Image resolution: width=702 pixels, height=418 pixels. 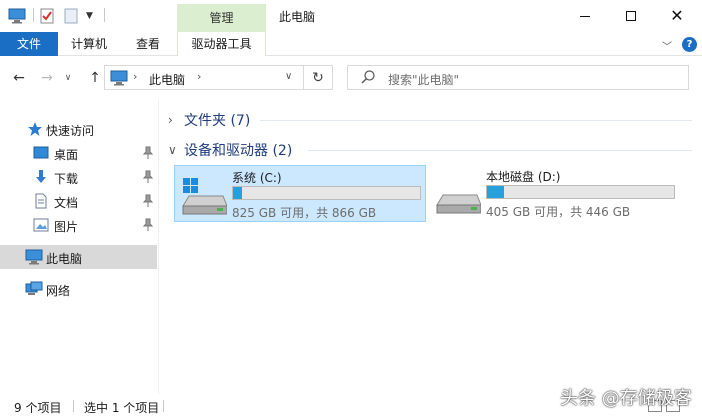 I want to click on desktop-icon, so click(x=41, y=153).